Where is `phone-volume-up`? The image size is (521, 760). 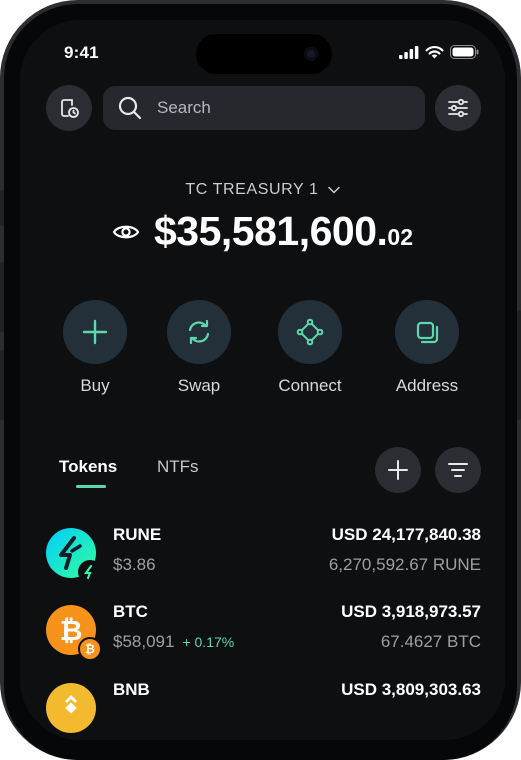
phone-volume-up is located at coordinates (2, 297).